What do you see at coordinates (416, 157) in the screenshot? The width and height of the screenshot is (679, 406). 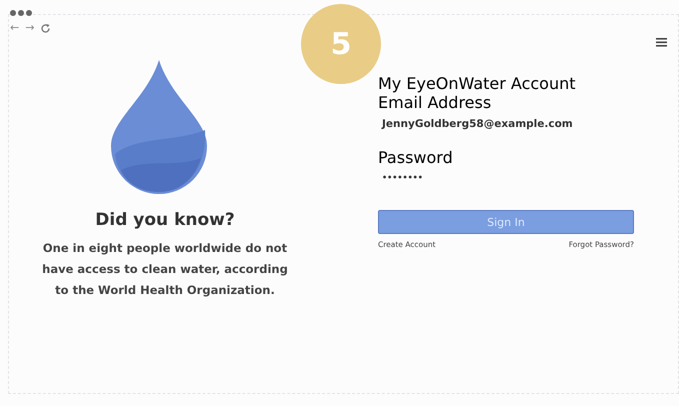 I see `field-label: Password` at bounding box center [416, 157].